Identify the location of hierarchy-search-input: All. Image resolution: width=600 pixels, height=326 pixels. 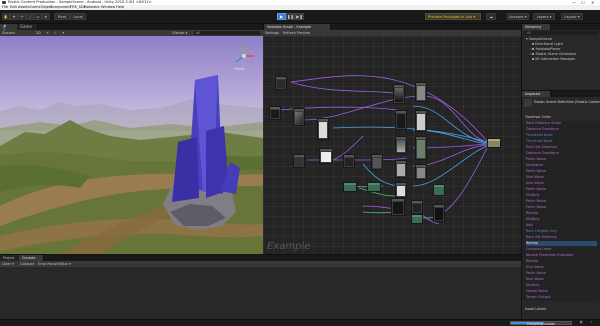
(561, 33).